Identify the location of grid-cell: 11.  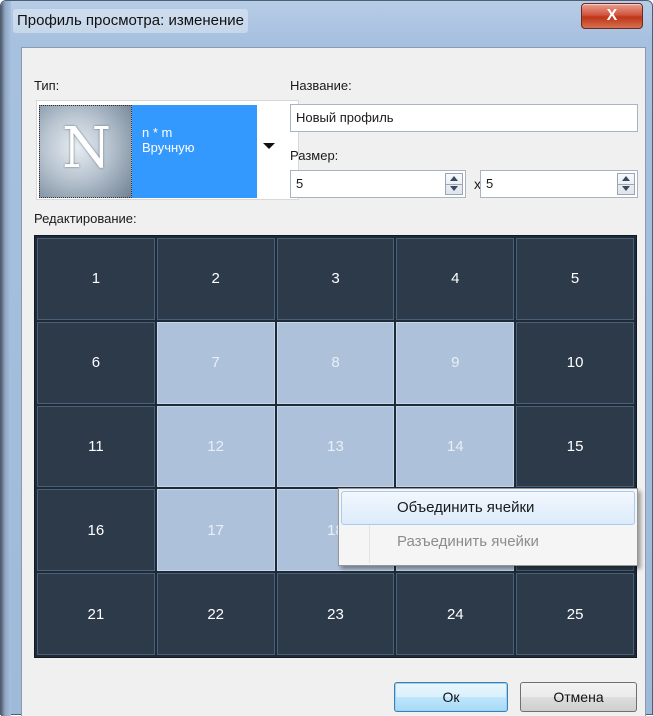
(96, 446).